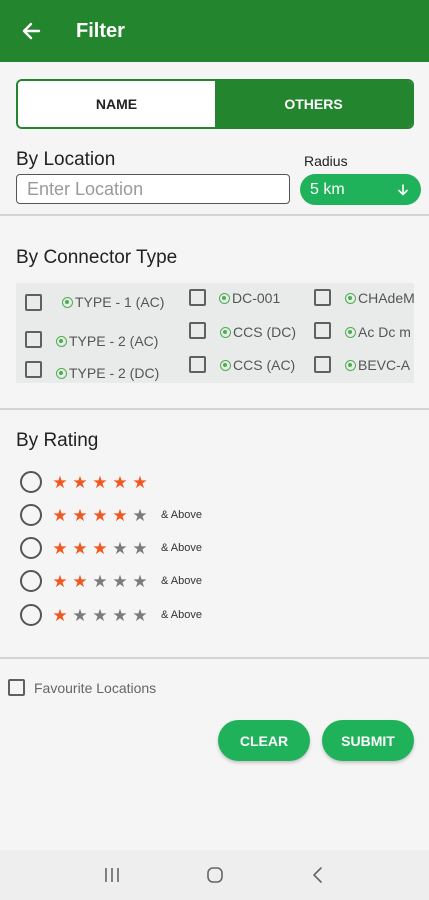 The height and width of the screenshot is (900, 429). I want to click on rating-title: By Rating, so click(57, 440).